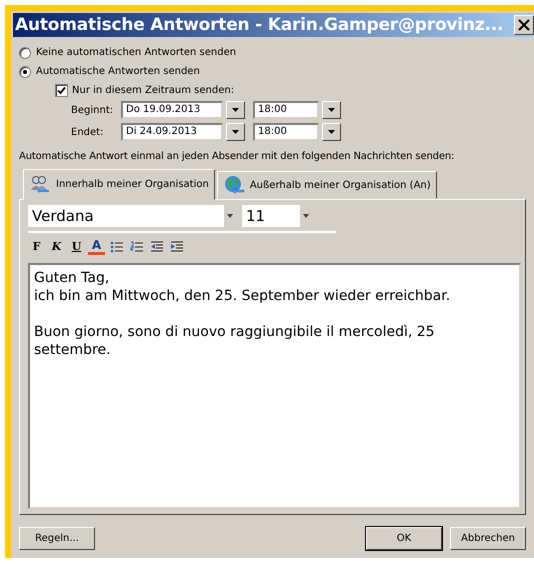 The width and height of the screenshot is (534, 564). What do you see at coordinates (172, 132) in the screenshot?
I see `date-field: Di 24.09.2013` at bounding box center [172, 132].